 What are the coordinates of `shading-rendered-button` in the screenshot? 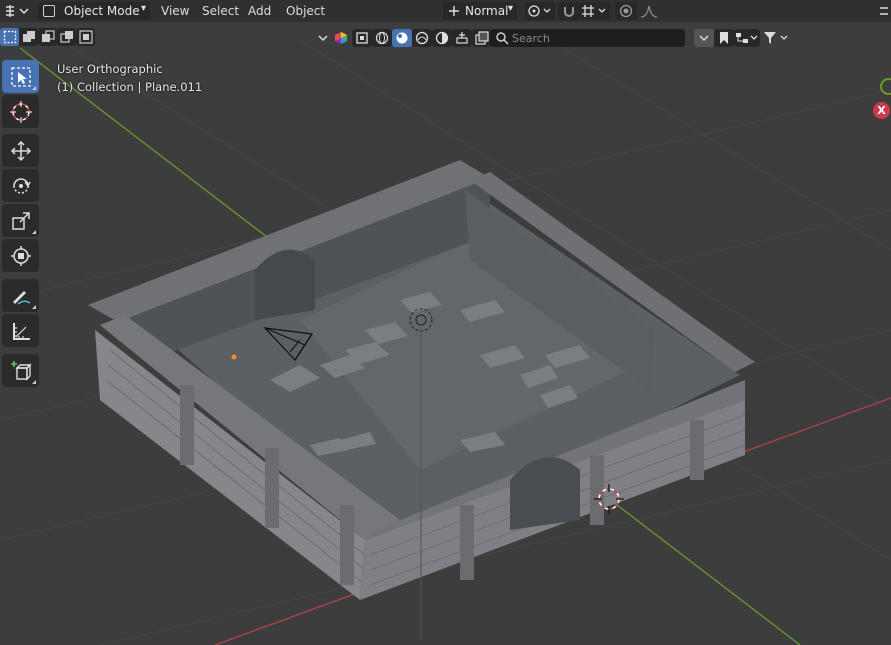 It's located at (442, 38).